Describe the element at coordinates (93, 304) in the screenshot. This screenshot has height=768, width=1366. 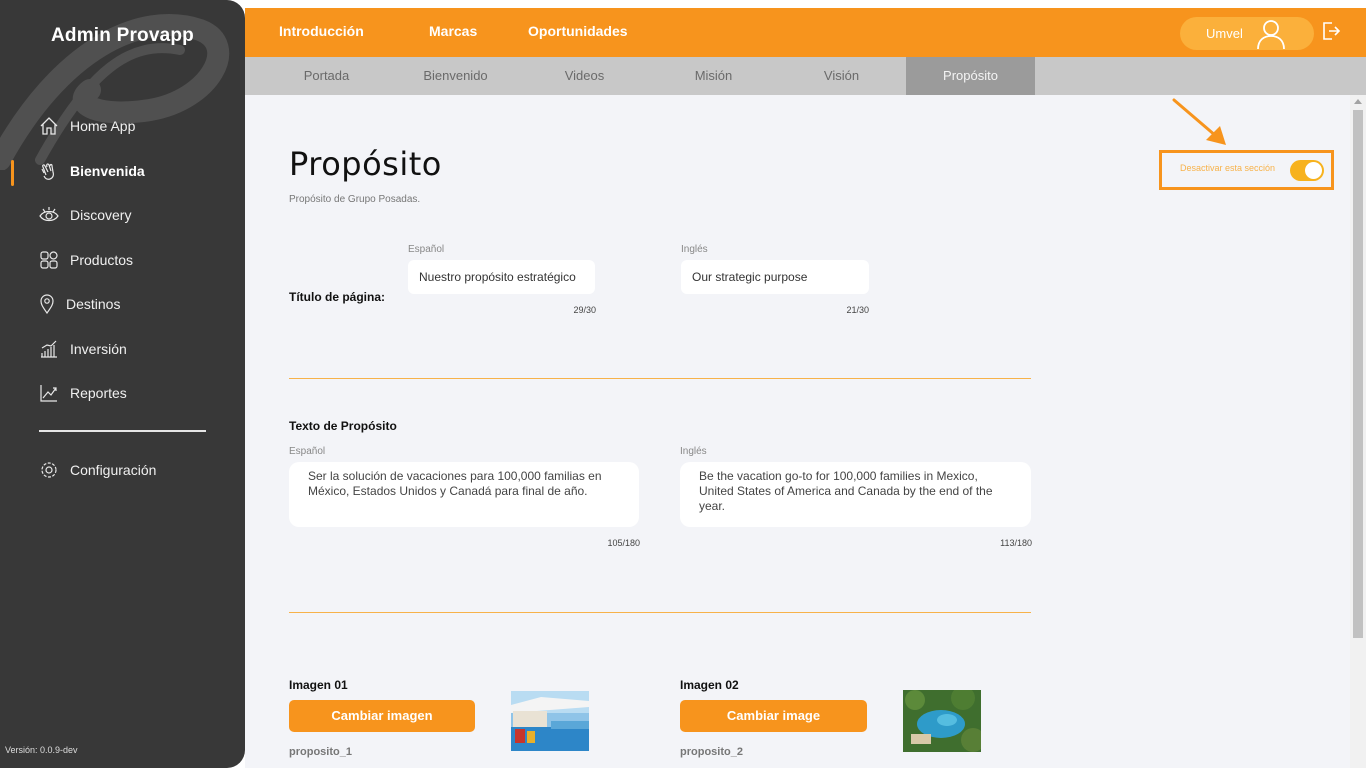
I see `sidebar-item-label: Destinos` at that location.